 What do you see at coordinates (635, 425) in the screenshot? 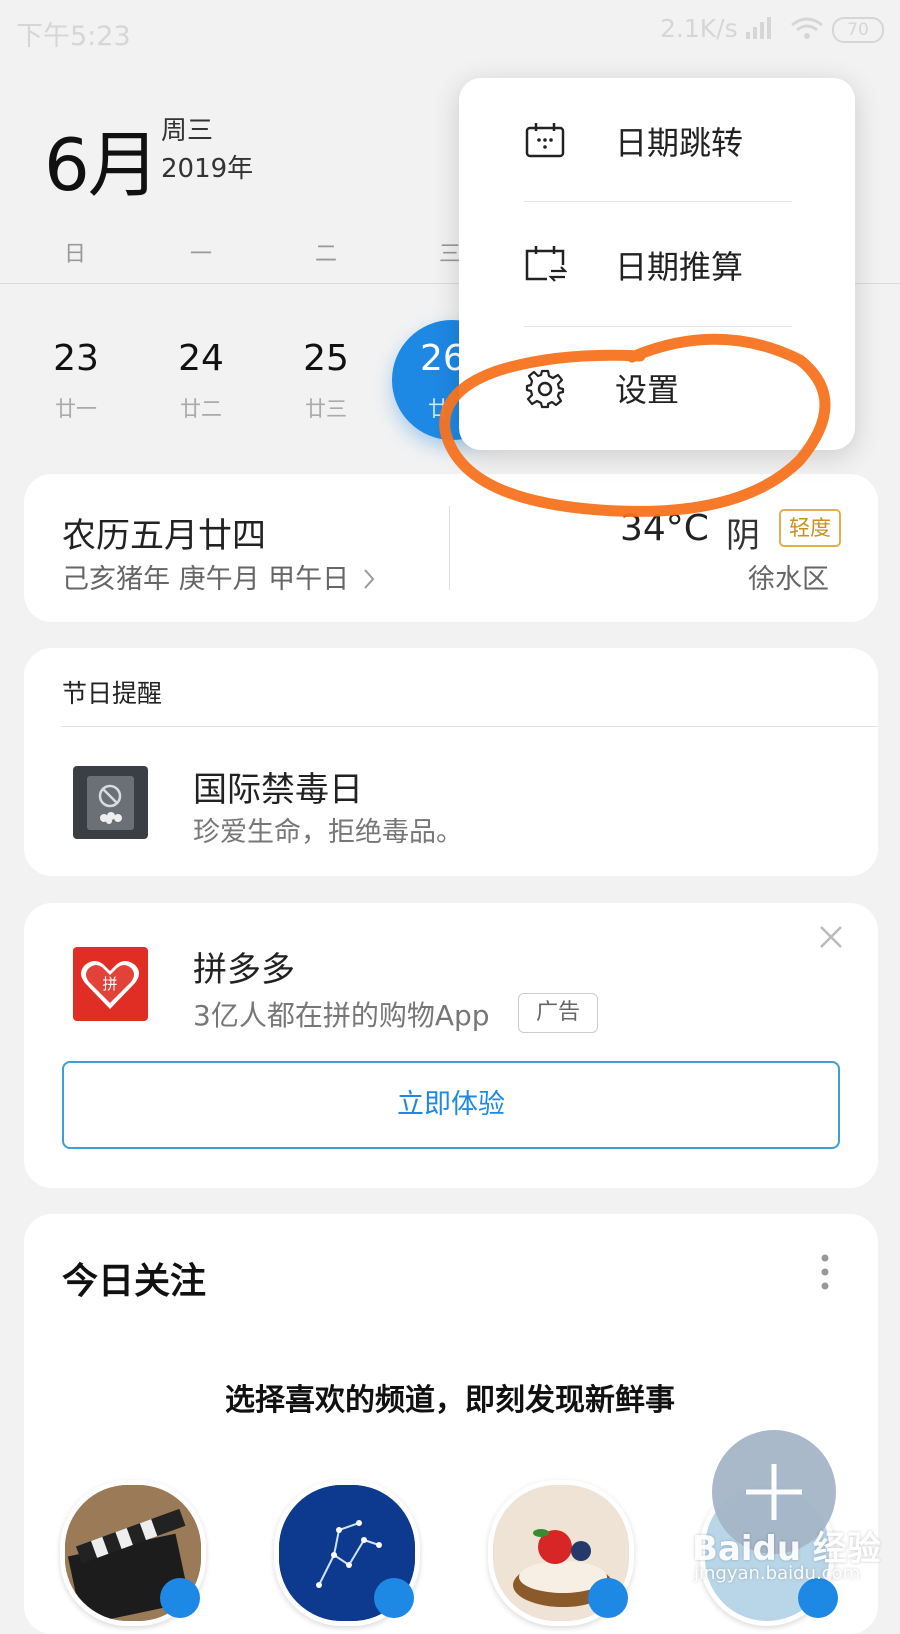
I see `annotation-circle` at bounding box center [635, 425].